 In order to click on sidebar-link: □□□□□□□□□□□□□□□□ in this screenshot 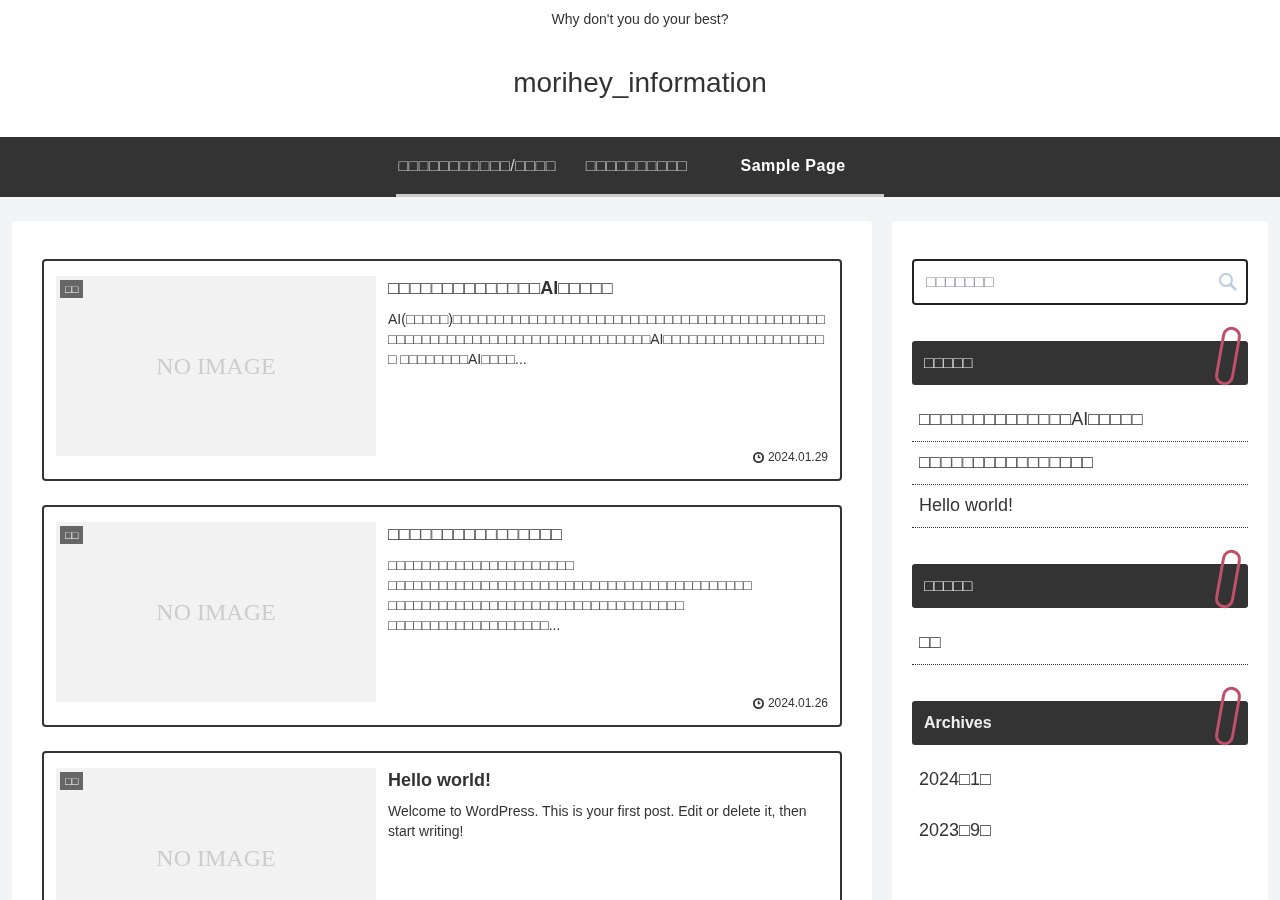, I will do `click(1080, 463)`.